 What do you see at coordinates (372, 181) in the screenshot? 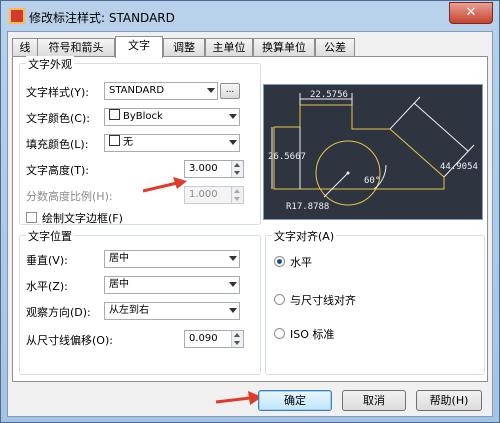
I see `preview-dim-angle: 60°` at bounding box center [372, 181].